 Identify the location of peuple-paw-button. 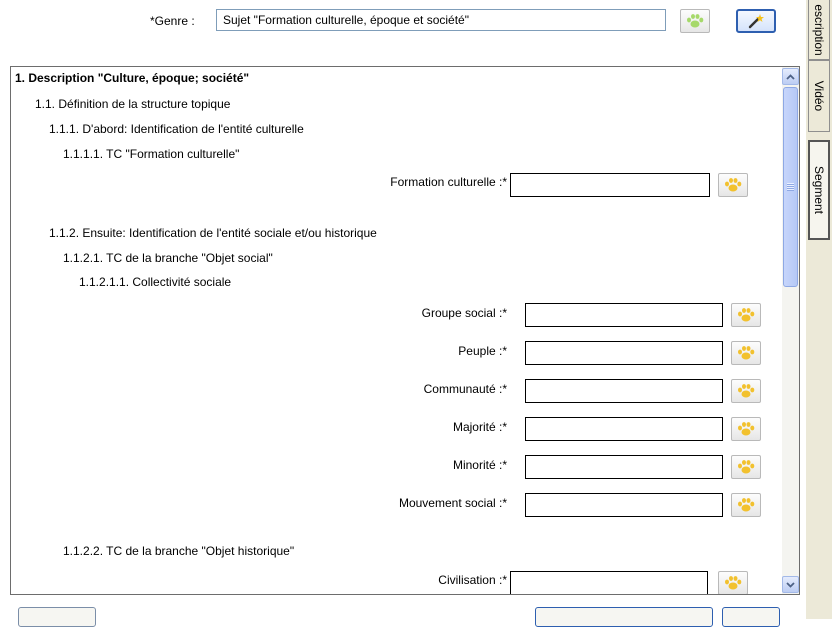
(746, 353).